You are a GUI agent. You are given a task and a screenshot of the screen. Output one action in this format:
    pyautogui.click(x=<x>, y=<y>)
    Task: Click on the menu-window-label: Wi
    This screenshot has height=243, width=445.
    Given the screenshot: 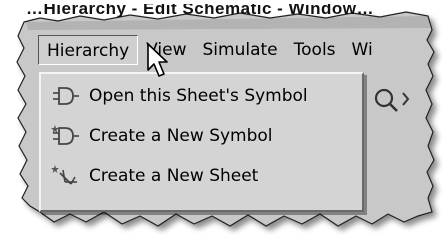 What is the action you would take?
    pyautogui.click(x=362, y=50)
    